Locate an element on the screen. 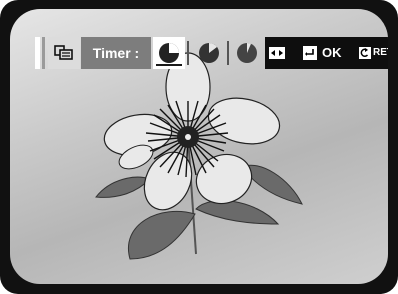 The image size is (398, 294). display-mode-icon is located at coordinates (63, 52).